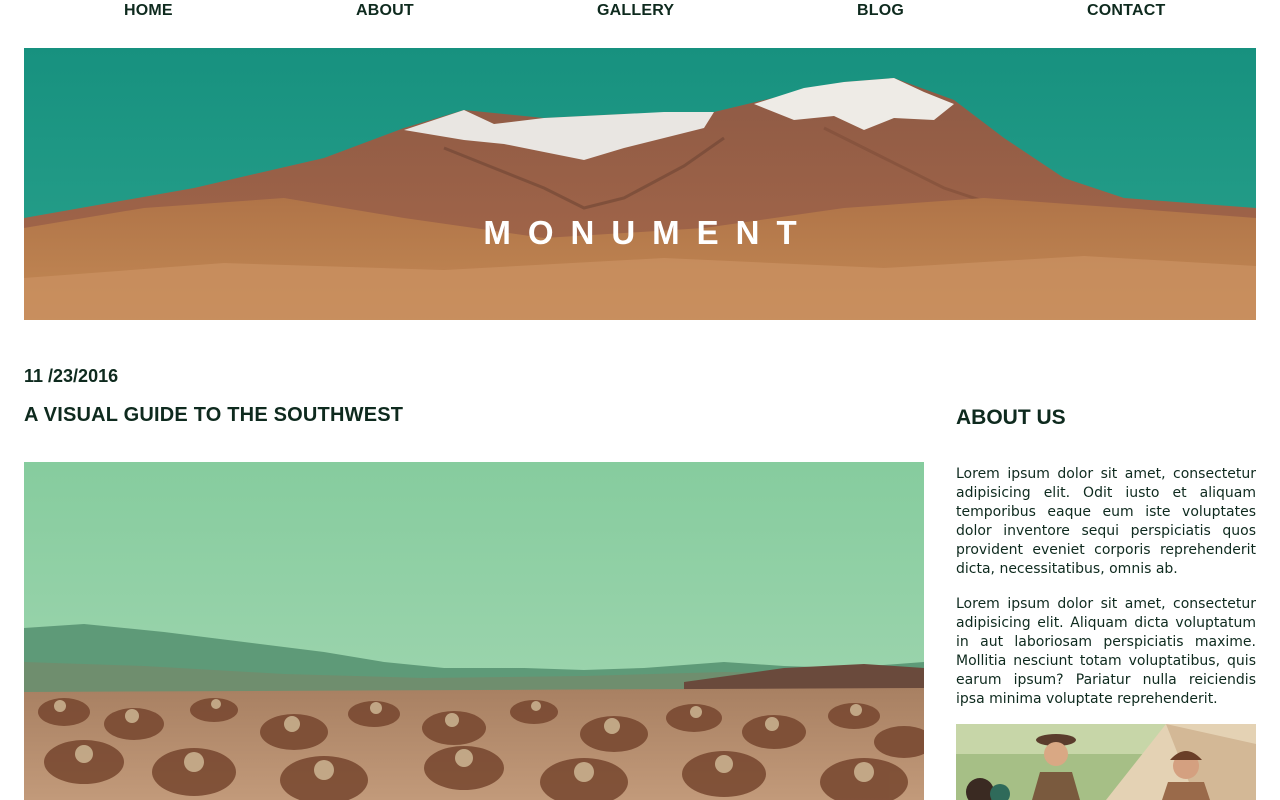 Image resolution: width=1280 pixels, height=800 pixels. Describe the element at coordinates (1126, 11) in the screenshot. I see `nav-contact-link: CONTACT` at that location.